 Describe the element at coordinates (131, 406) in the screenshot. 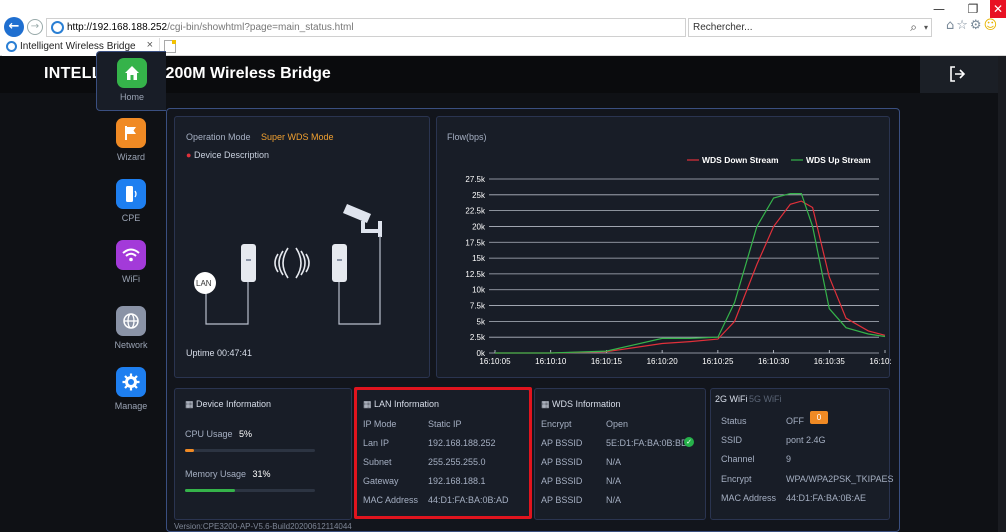

I see `sidebar-item-label: Manage` at that location.